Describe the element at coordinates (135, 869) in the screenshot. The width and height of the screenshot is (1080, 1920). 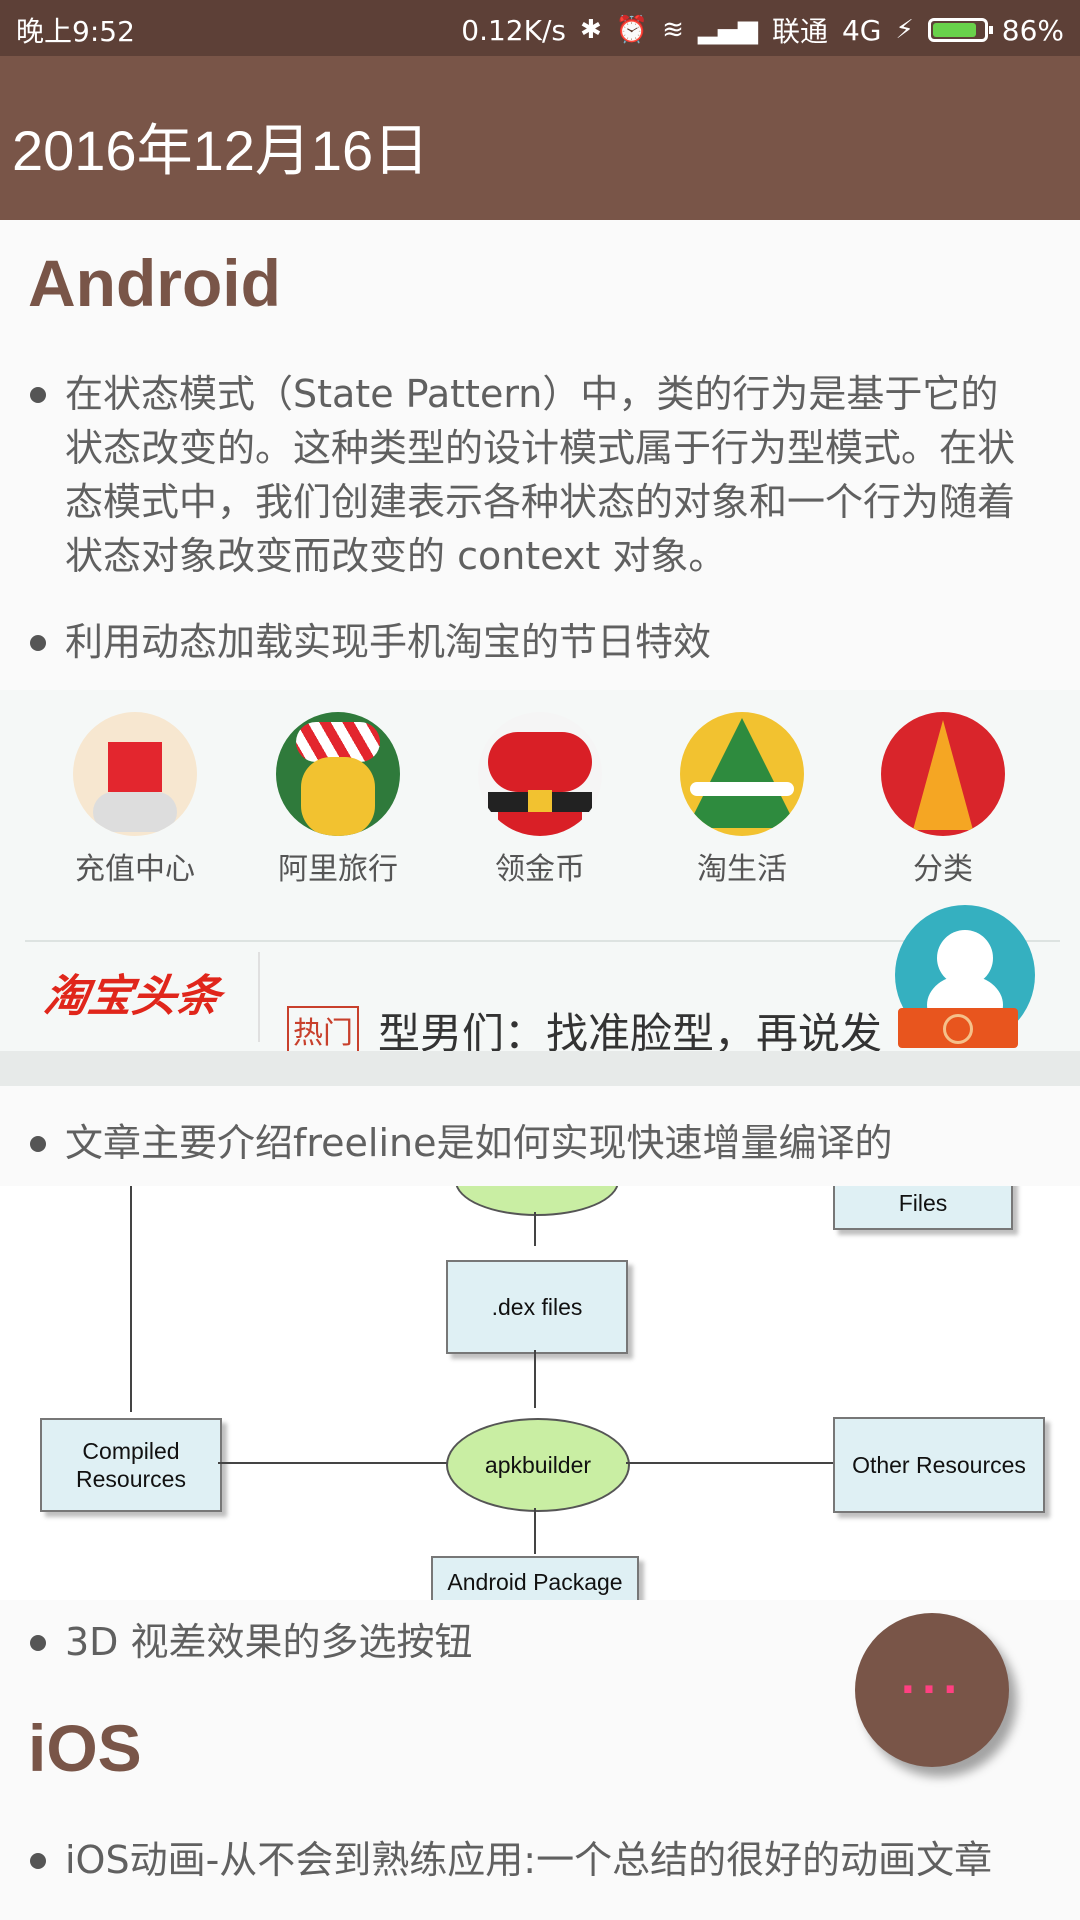
I see `icon-label: 充值中心` at that location.